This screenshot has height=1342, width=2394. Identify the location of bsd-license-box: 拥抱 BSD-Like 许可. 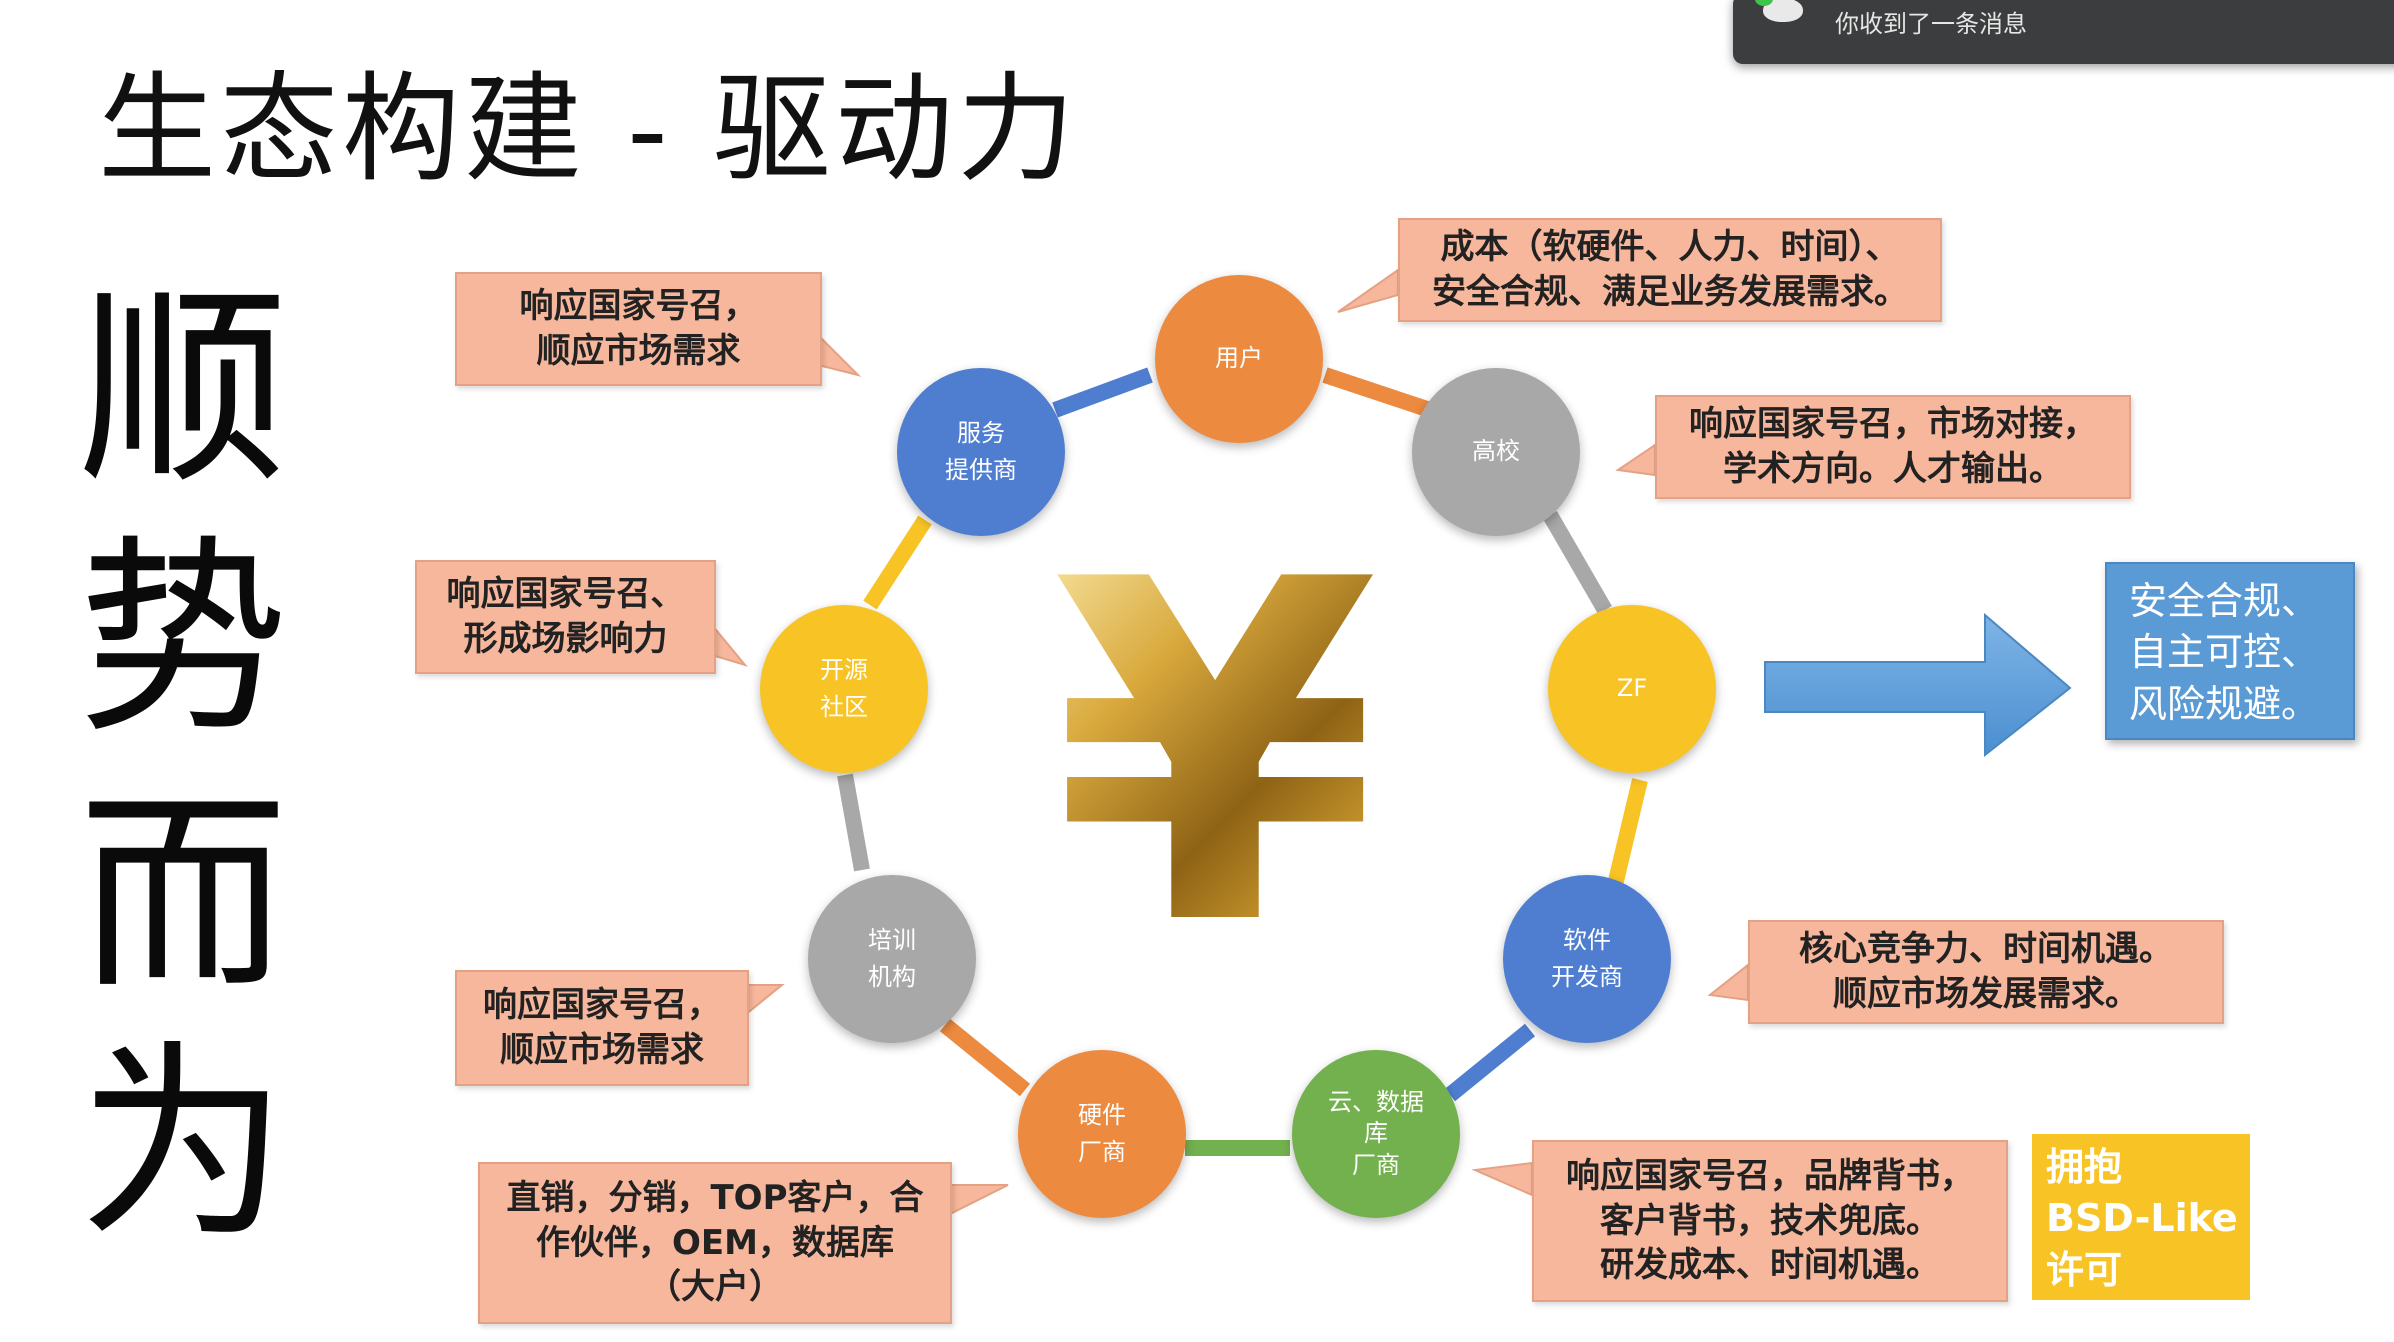
(2141, 1217).